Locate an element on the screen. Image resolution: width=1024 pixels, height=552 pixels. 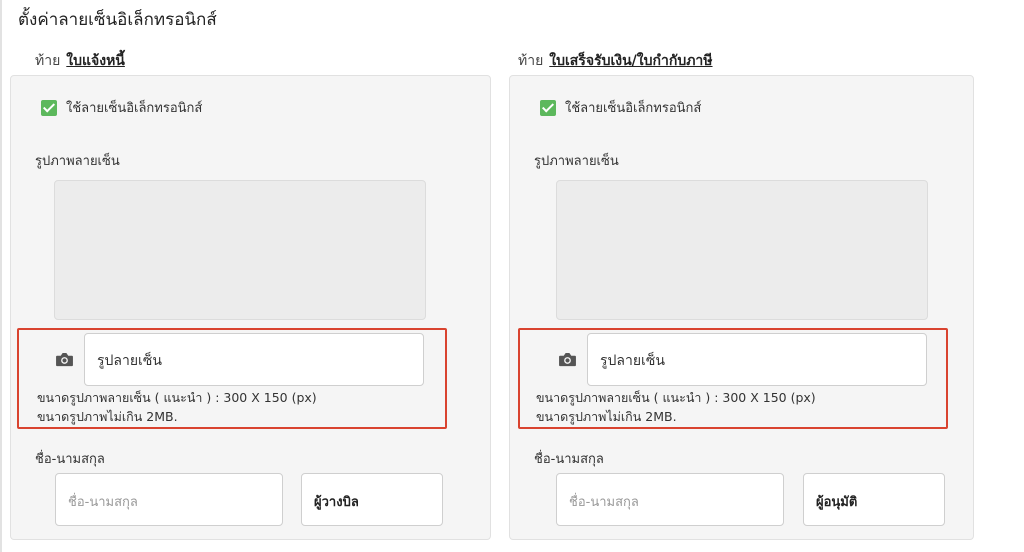
doc-link-invoice: ใบแจ้งหนี้ is located at coordinates (95, 61).